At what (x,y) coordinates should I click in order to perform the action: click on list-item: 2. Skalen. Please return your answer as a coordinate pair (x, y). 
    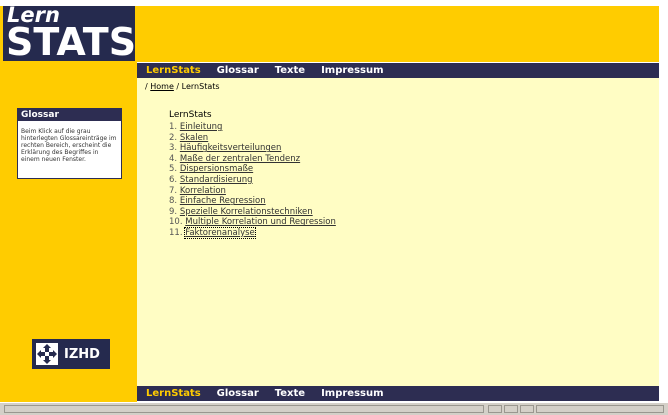
    Looking at the image, I should click on (252, 138).